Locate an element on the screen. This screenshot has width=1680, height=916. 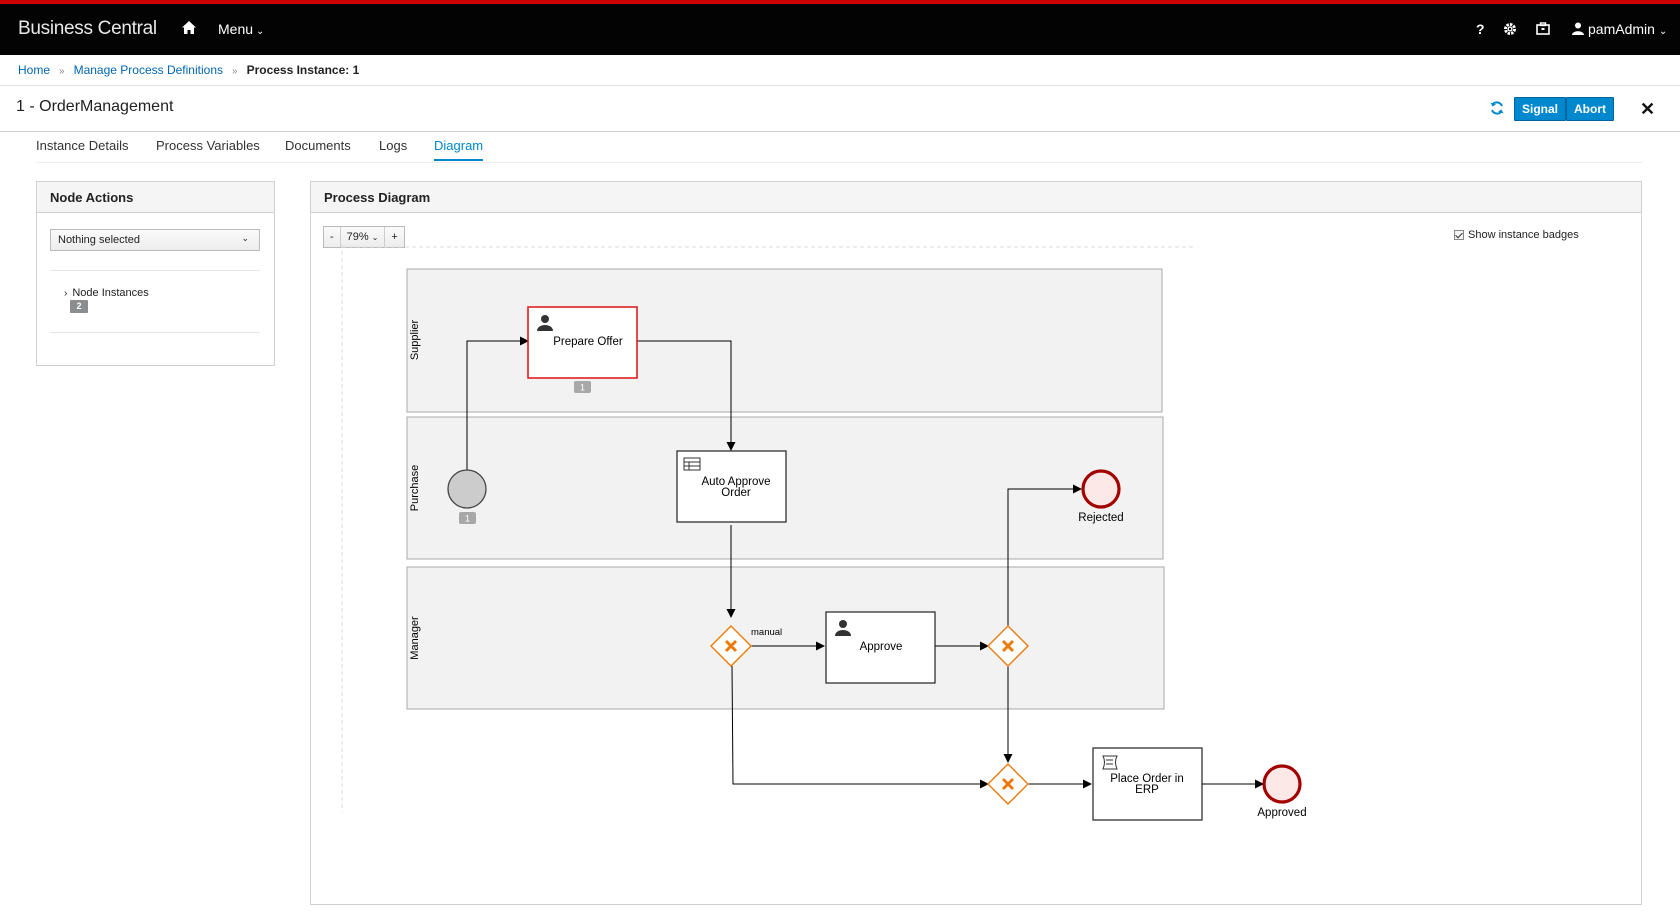
close-icon: ✕ is located at coordinates (1647, 109).